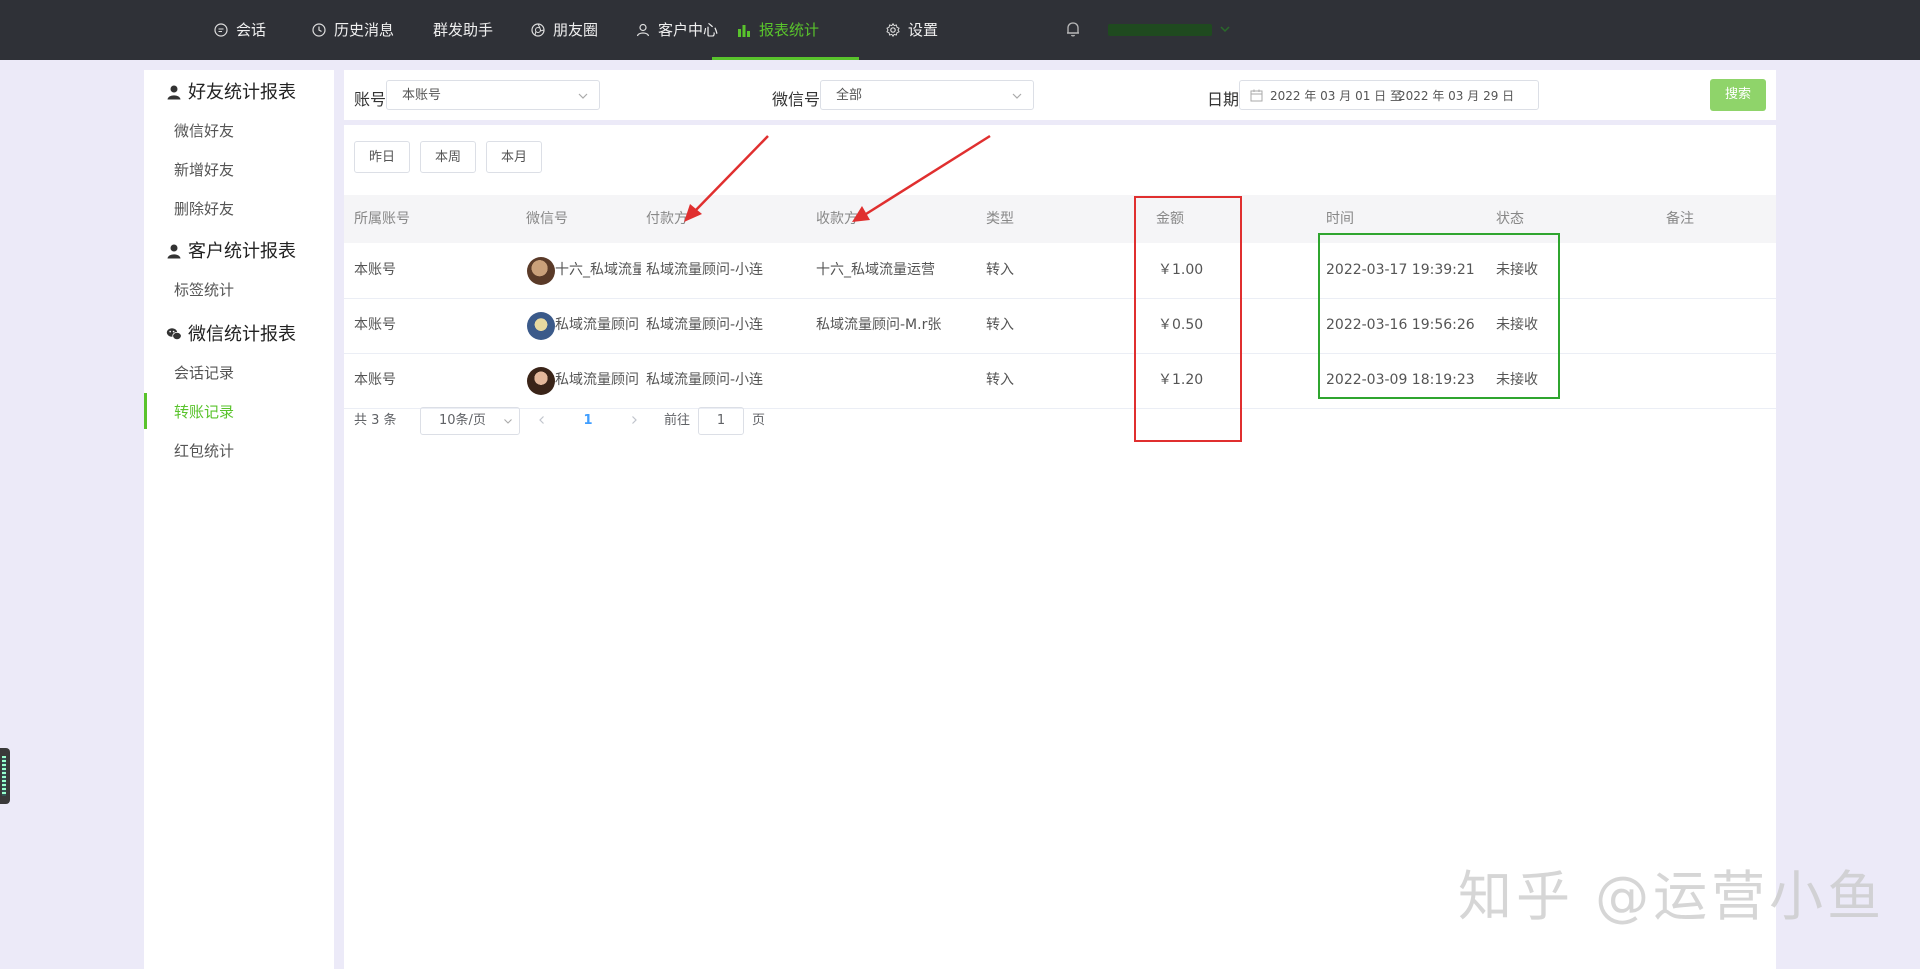 The height and width of the screenshot is (969, 1920). I want to click on annotation-arrows, so click(837, 178).